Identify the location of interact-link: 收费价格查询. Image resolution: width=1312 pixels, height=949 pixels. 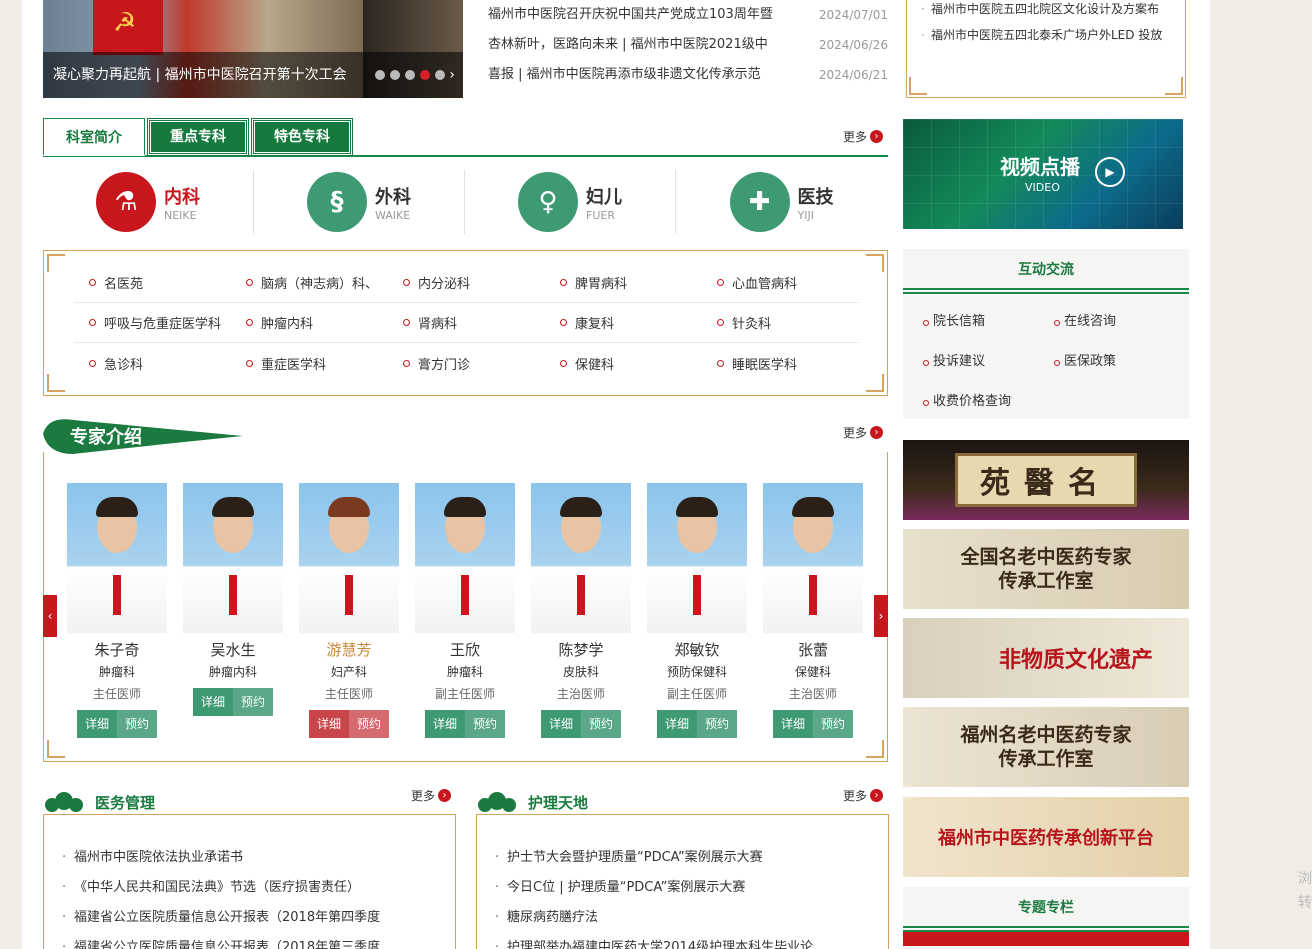
(986, 402).